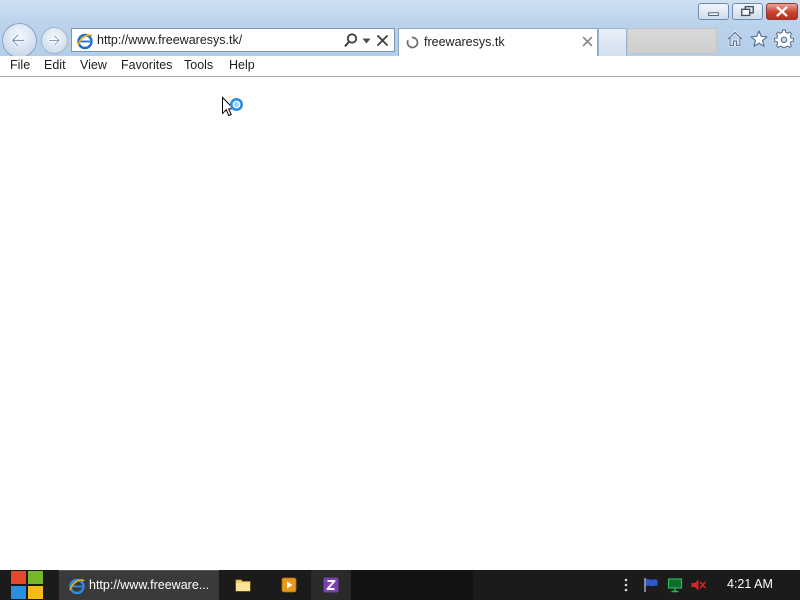 The height and width of the screenshot is (600, 800). Describe the element at coordinates (412, 585) in the screenshot. I see `taskbar-empty-area` at that location.